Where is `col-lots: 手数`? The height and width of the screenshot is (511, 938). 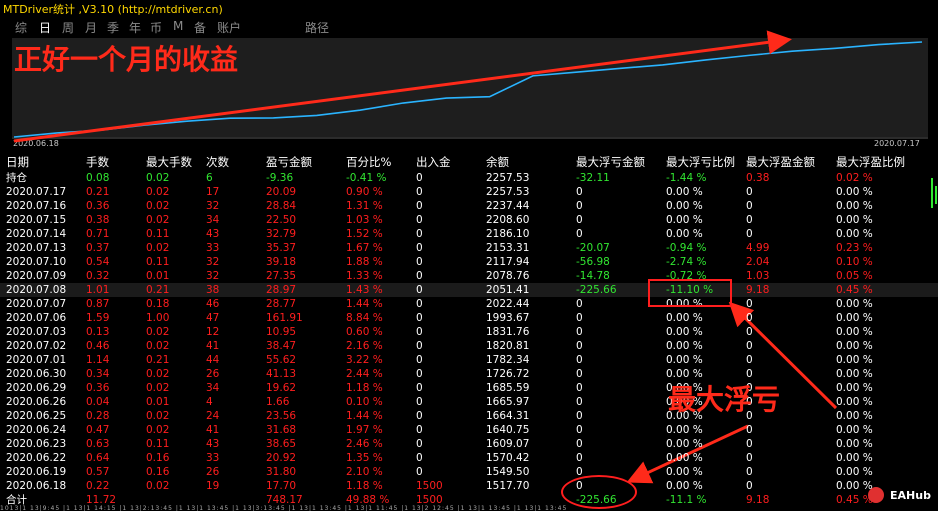 col-lots: 手数 is located at coordinates (97, 162).